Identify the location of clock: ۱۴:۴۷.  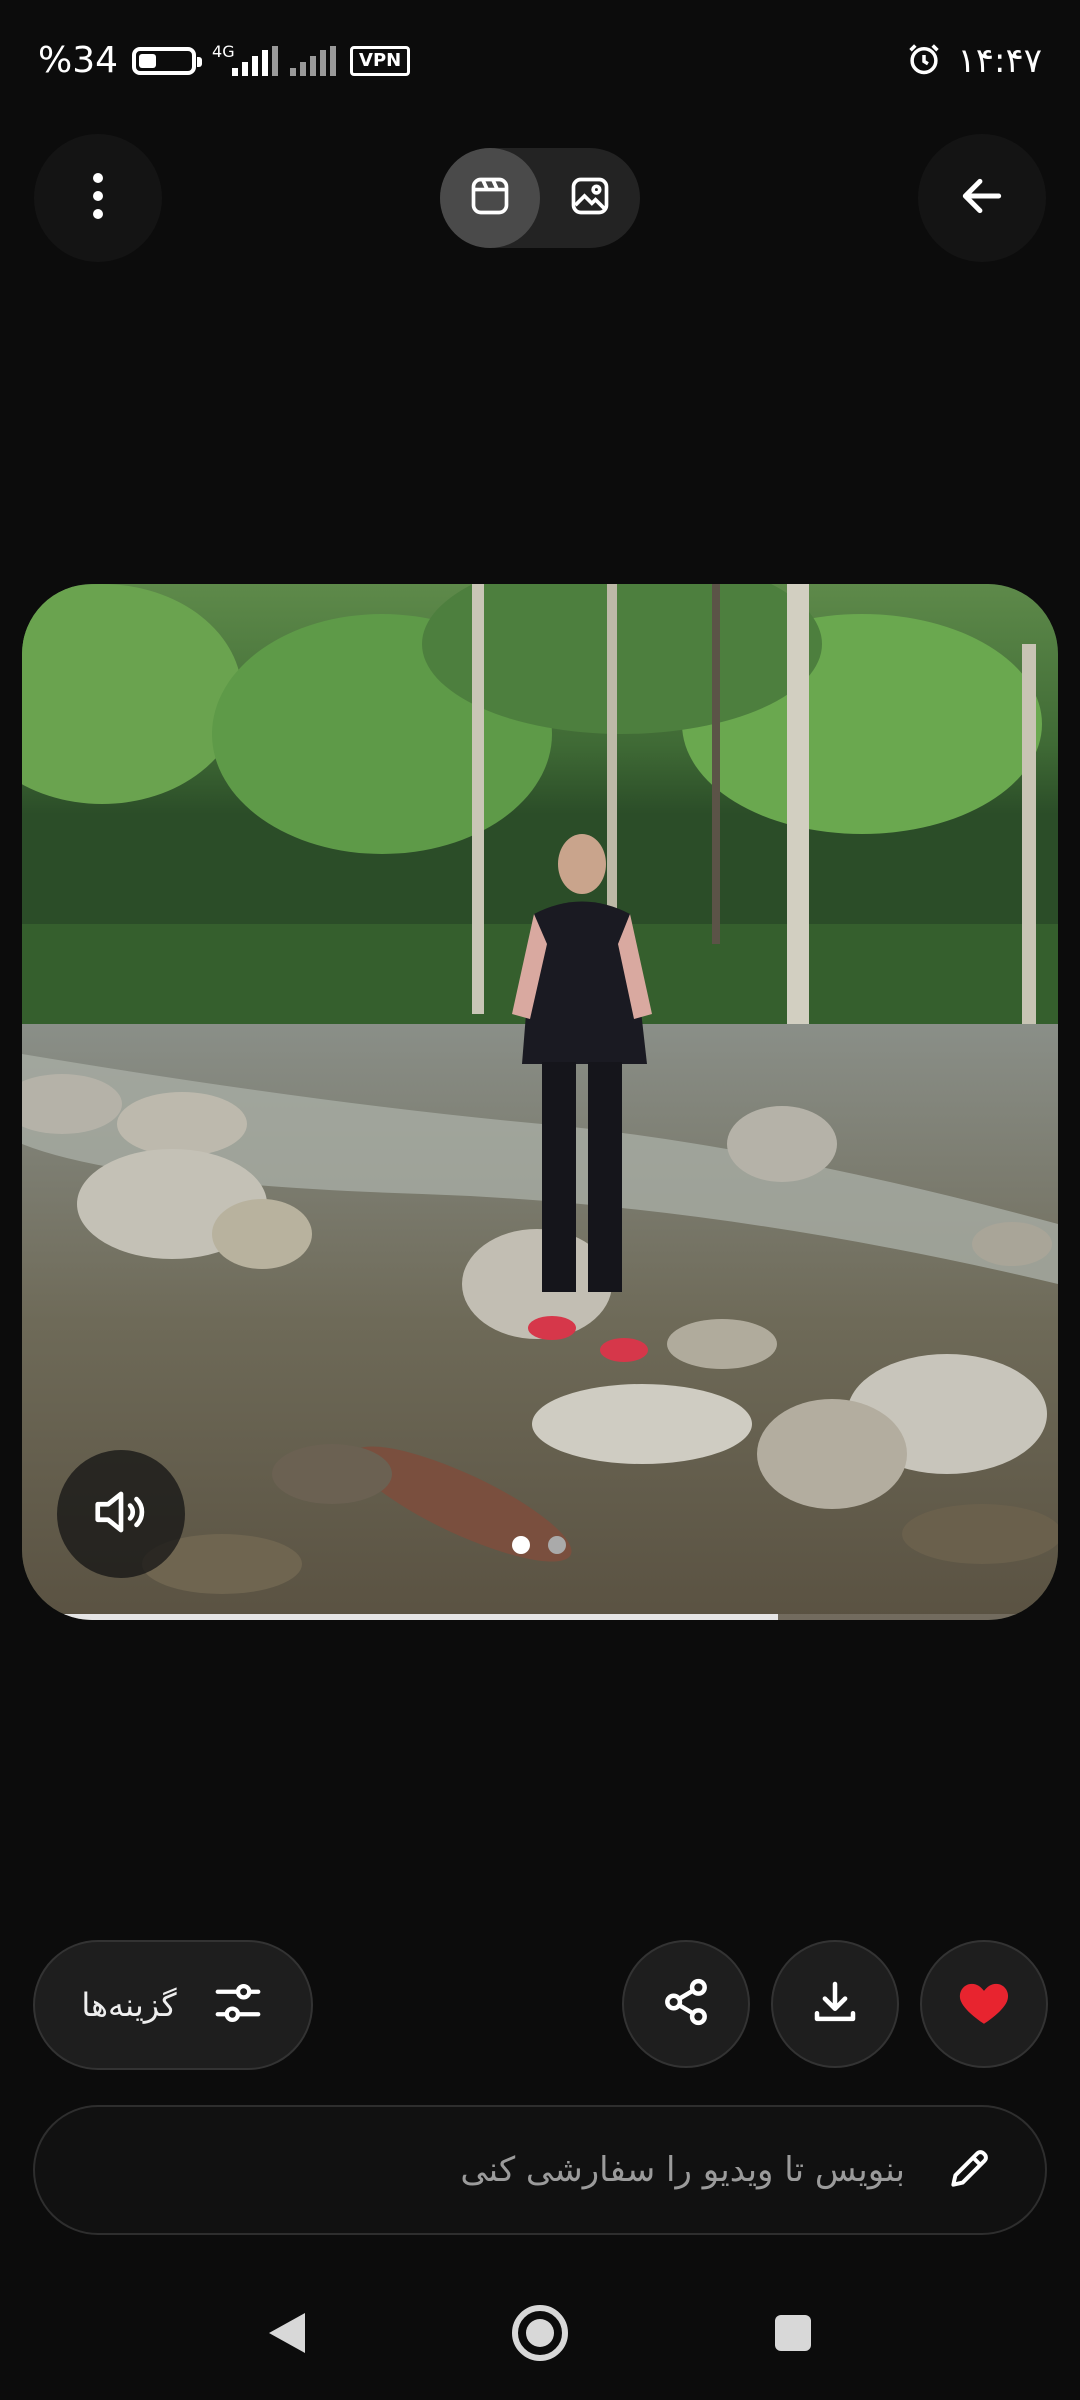
(999, 61).